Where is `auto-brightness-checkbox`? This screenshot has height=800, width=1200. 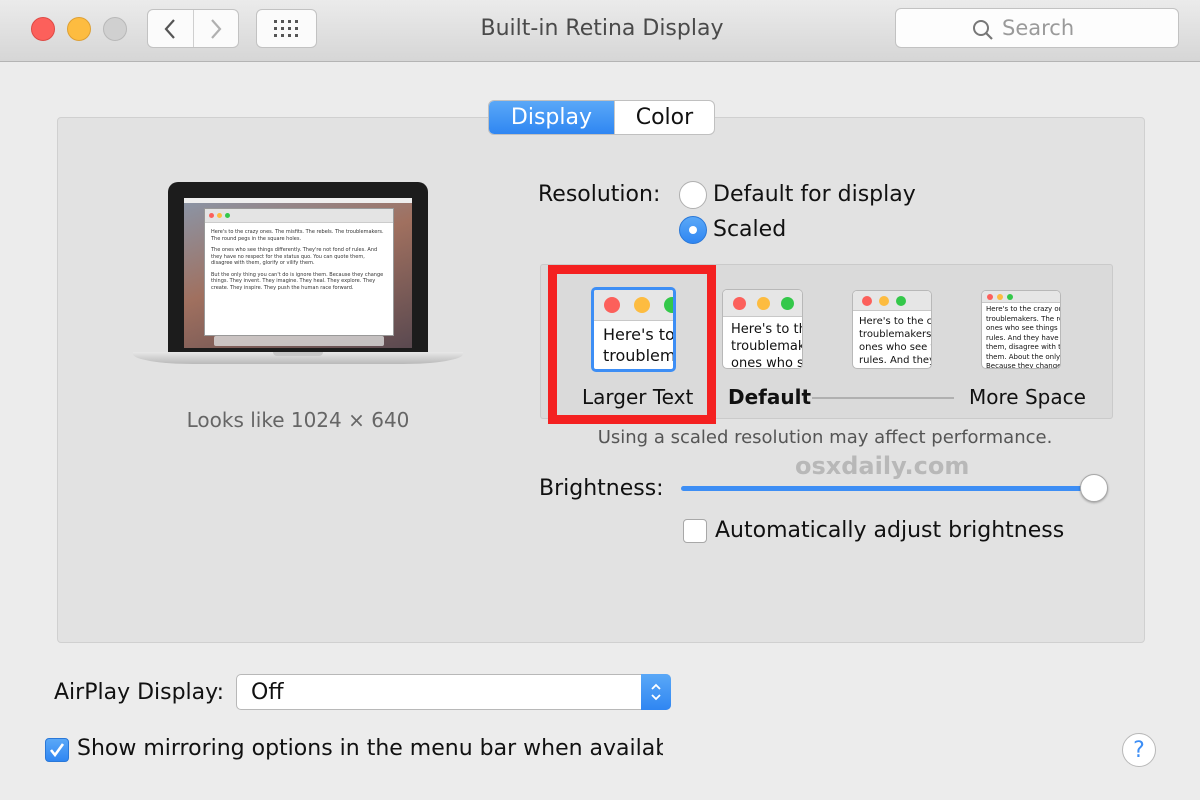
auto-brightness-checkbox is located at coordinates (695, 531).